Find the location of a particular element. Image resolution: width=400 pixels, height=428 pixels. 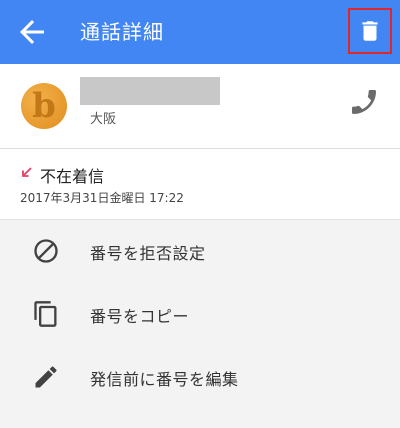

contact-location: 大阪 is located at coordinates (103, 119).